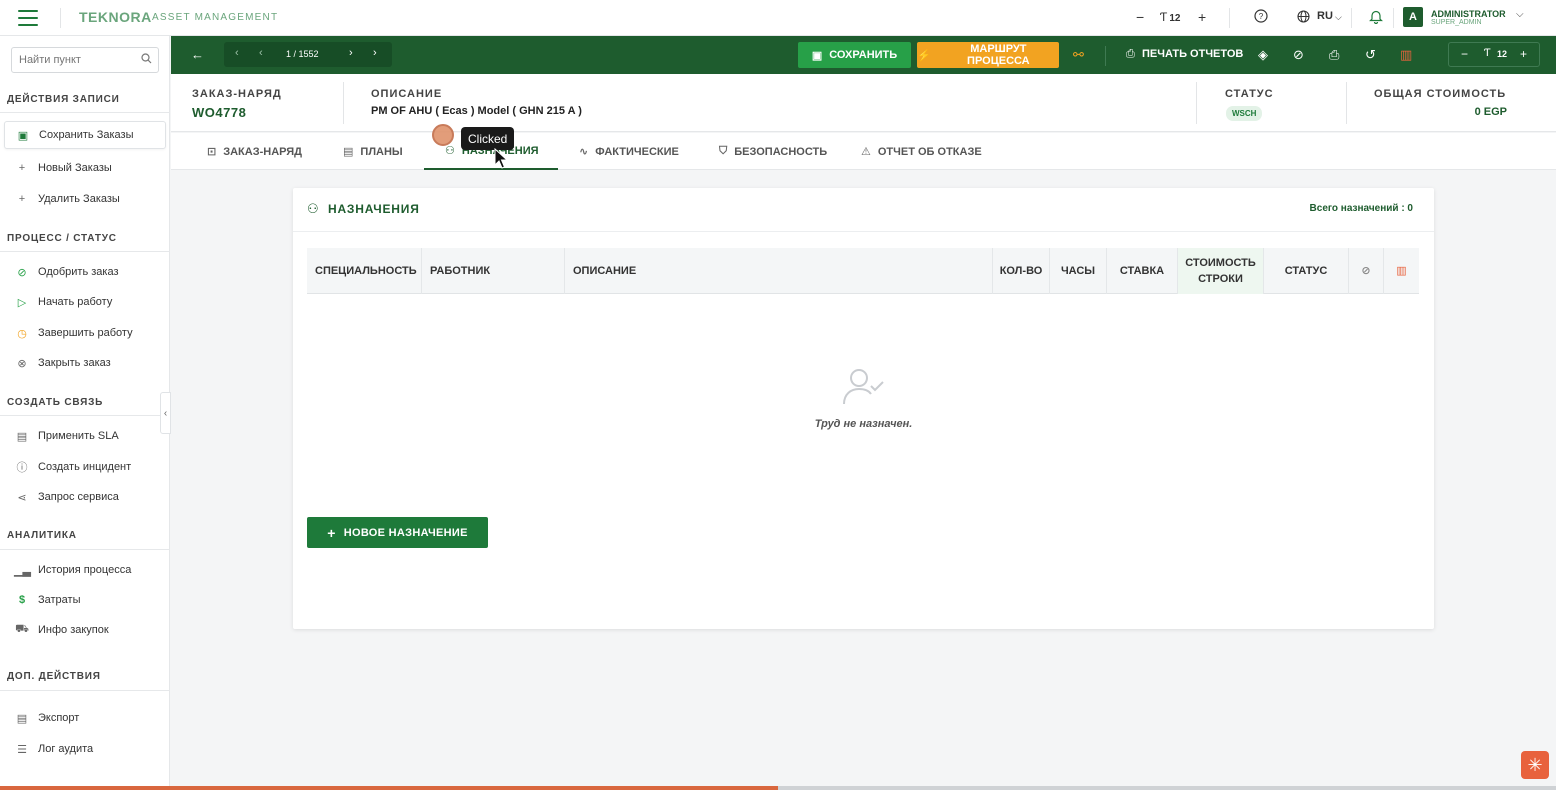 The image size is (1556, 790). I want to click on tab-actuals: ∿ ФАКТИЧЕСКИЕ, so click(629, 151).